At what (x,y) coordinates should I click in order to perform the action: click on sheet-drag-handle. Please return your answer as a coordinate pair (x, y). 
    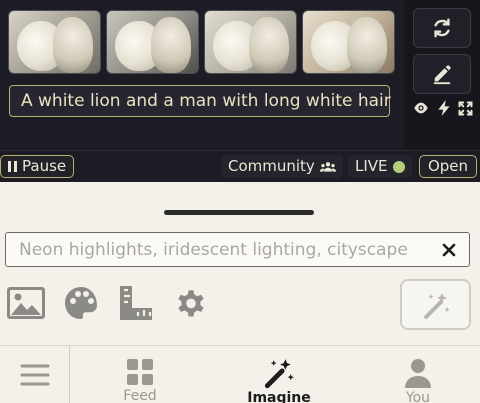
    Looking at the image, I should click on (239, 212).